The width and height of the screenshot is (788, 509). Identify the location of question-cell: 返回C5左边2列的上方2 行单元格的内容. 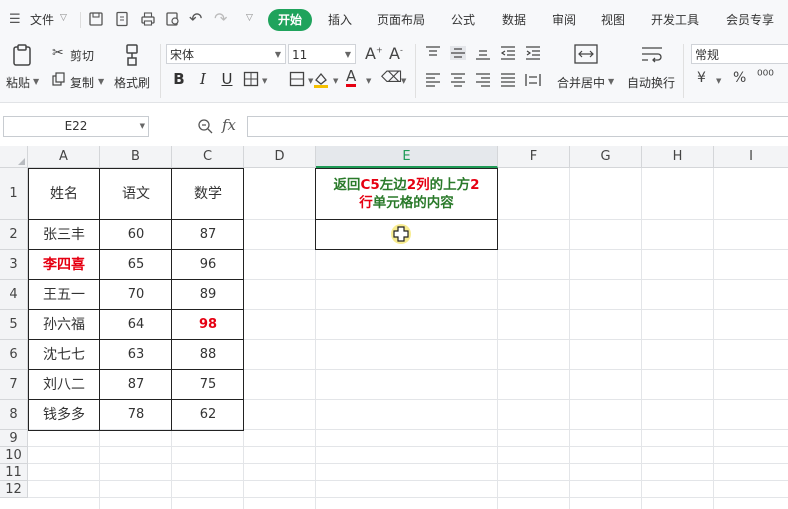
(406, 194).